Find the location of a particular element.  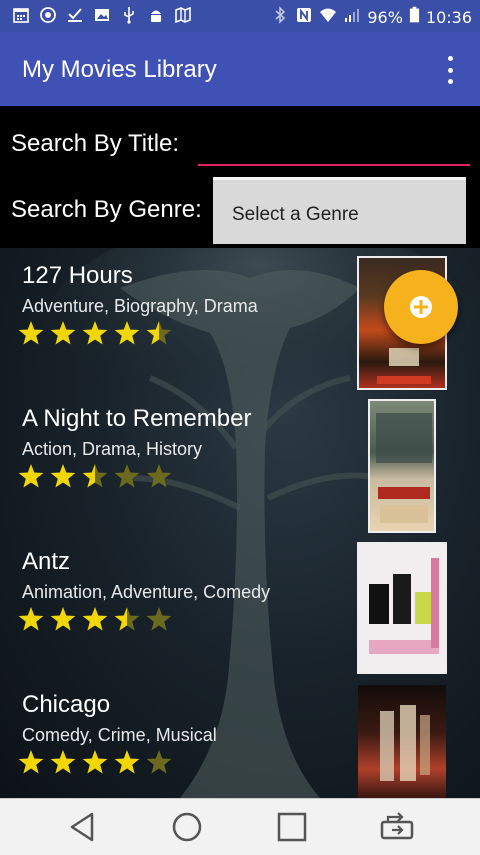

clock: 10:36 is located at coordinates (448, 17).